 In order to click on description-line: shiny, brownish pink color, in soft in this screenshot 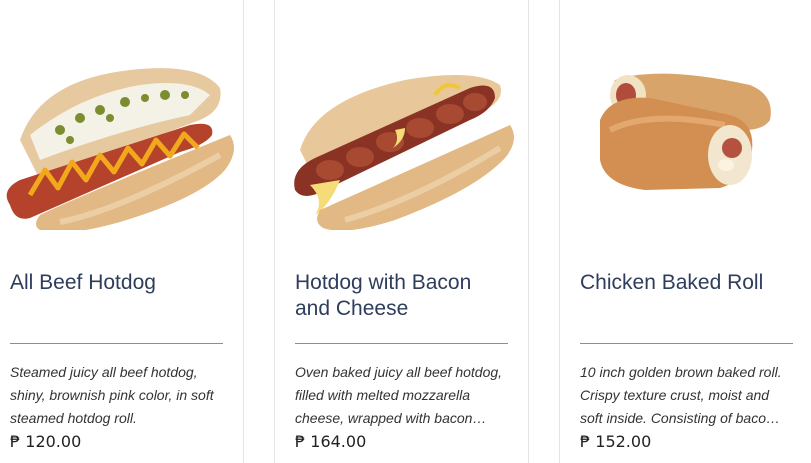, I will do `click(112, 395)`.